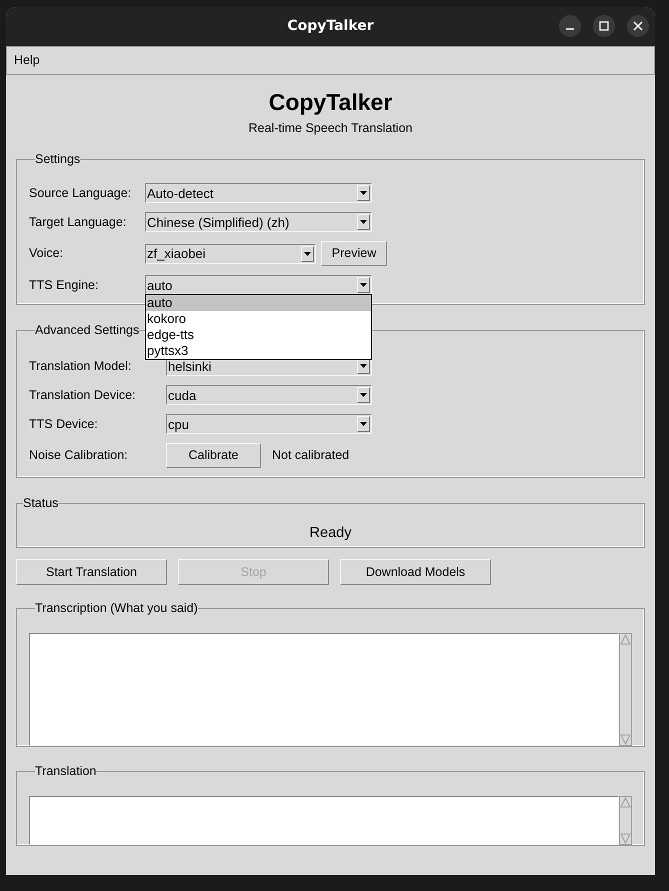 The image size is (669, 891). What do you see at coordinates (57, 159) in the screenshot?
I see `group-title: Settings` at bounding box center [57, 159].